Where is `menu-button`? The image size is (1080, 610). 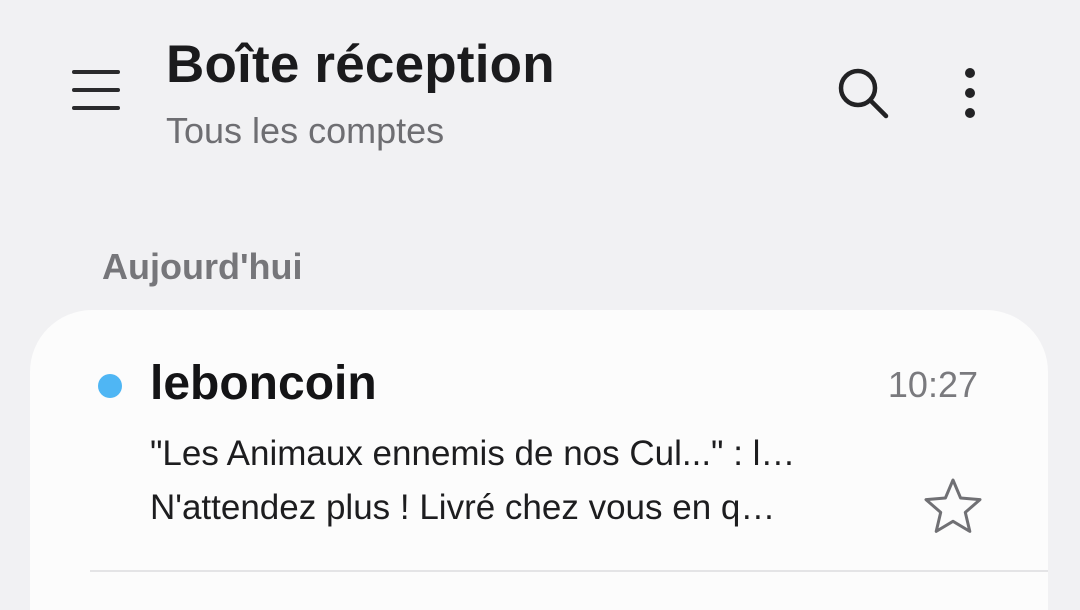 menu-button is located at coordinates (96, 90).